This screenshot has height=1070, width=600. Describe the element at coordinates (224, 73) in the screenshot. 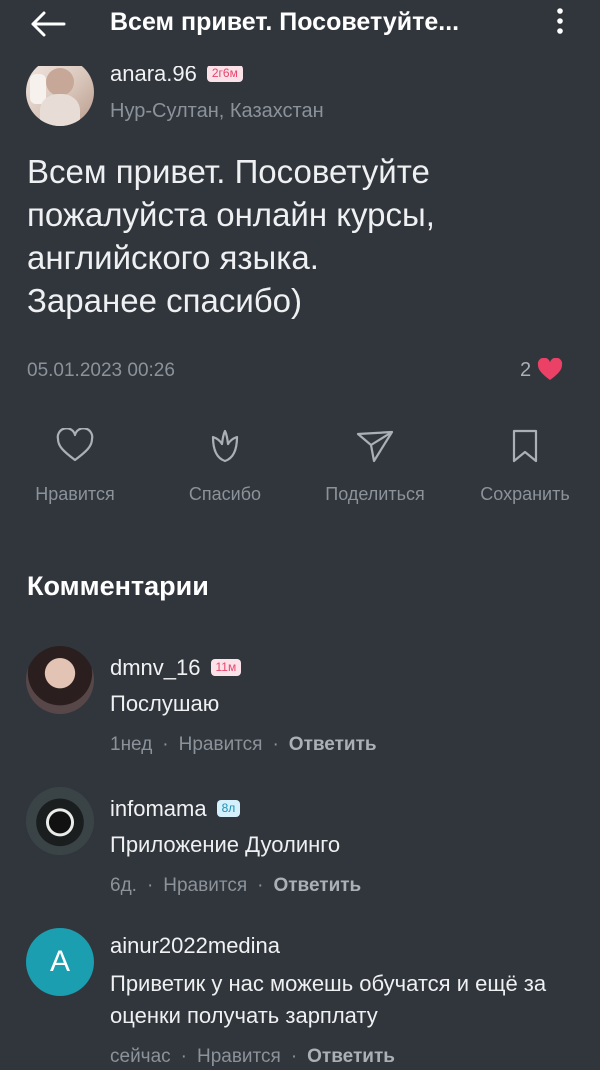

I see `author-age-badge: 2г6м` at that location.